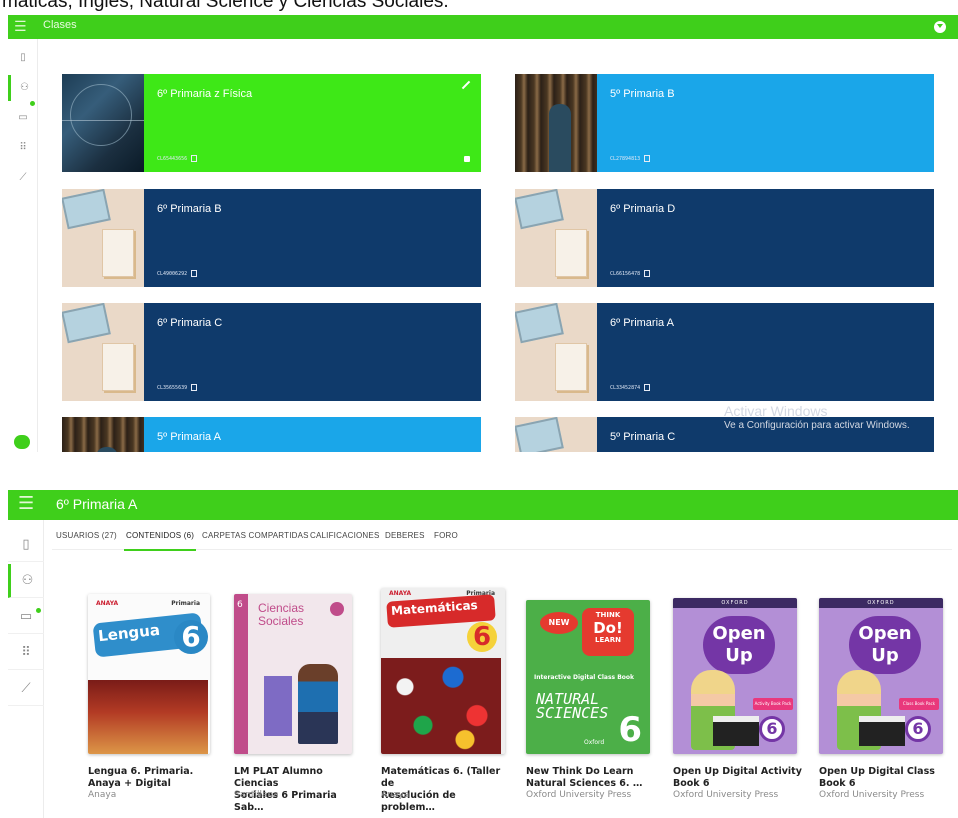 The height and width of the screenshot is (818, 958). What do you see at coordinates (739, 633) in the screenshot?
I see `cover-logo-line1: Open` at bounding box center [739, 633].